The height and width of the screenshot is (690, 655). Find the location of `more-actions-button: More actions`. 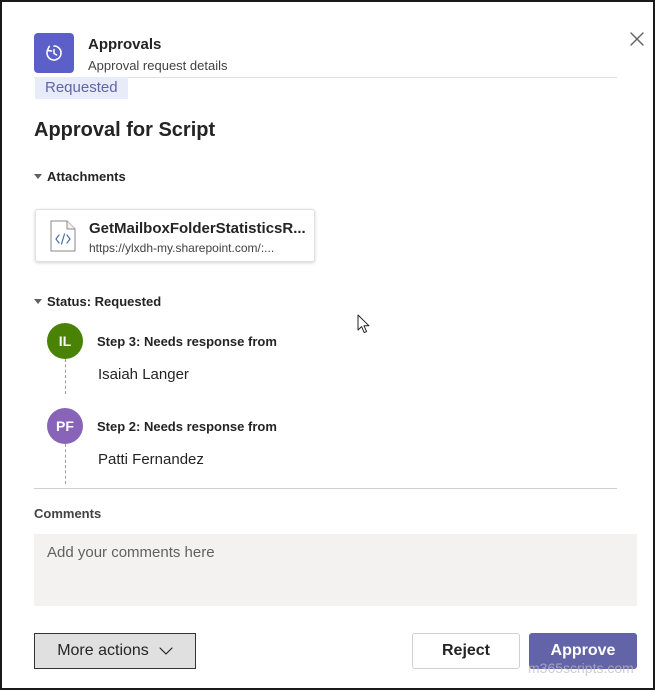

more-actions-button: More actions is located at coordinates (115, 651).